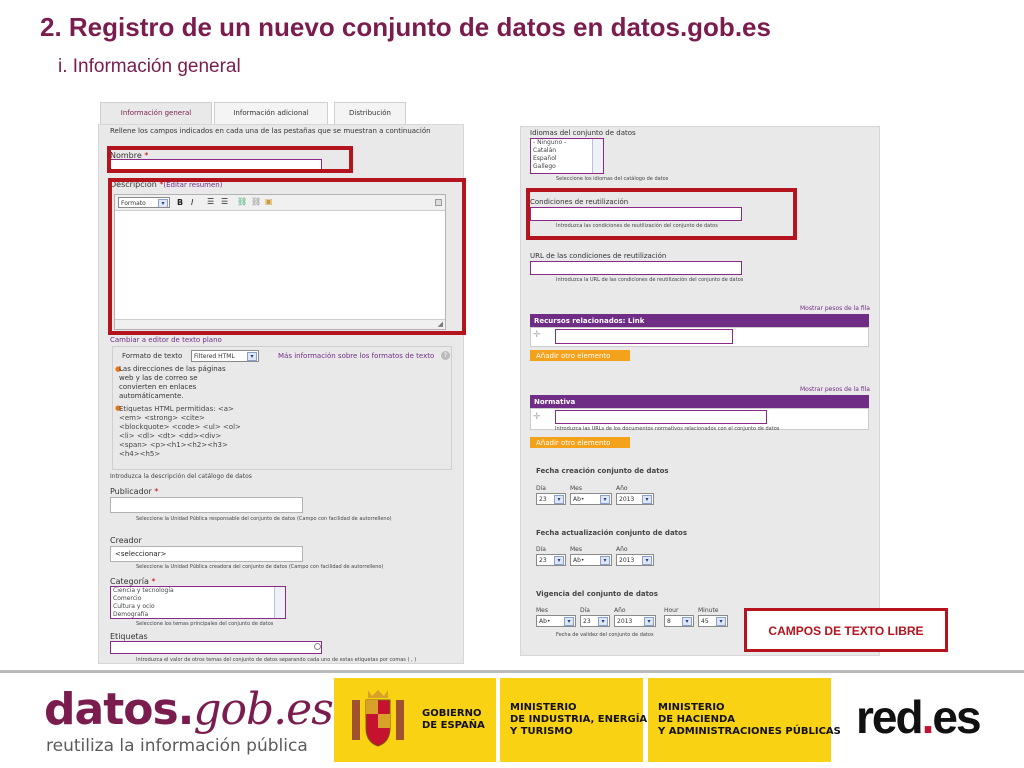  Describe the element at coordinates (453, 719) in the screenshot. I see `gobierno-text: GOBIERNO DE ESPAÑA` at that location.